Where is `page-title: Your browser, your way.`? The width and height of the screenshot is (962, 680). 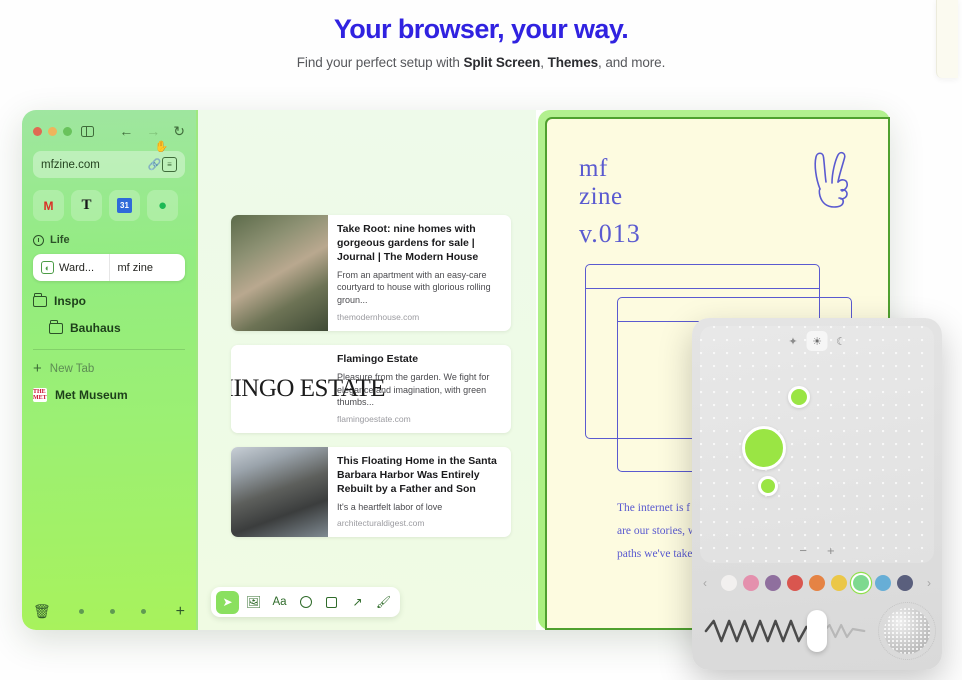 page-title: Your browser, your way. is located at coordinates (481, 29).